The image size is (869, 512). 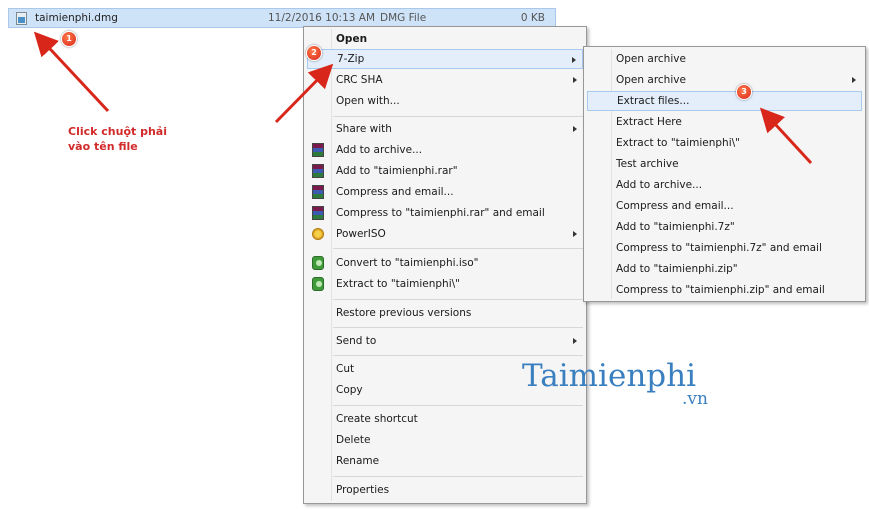 What do you see at coordinates (445, 213) in the screenshot?
I see `menu-item-compress-rar-email: Compress to "taimienphi.rar" and email` at bounding box center [445, 213].